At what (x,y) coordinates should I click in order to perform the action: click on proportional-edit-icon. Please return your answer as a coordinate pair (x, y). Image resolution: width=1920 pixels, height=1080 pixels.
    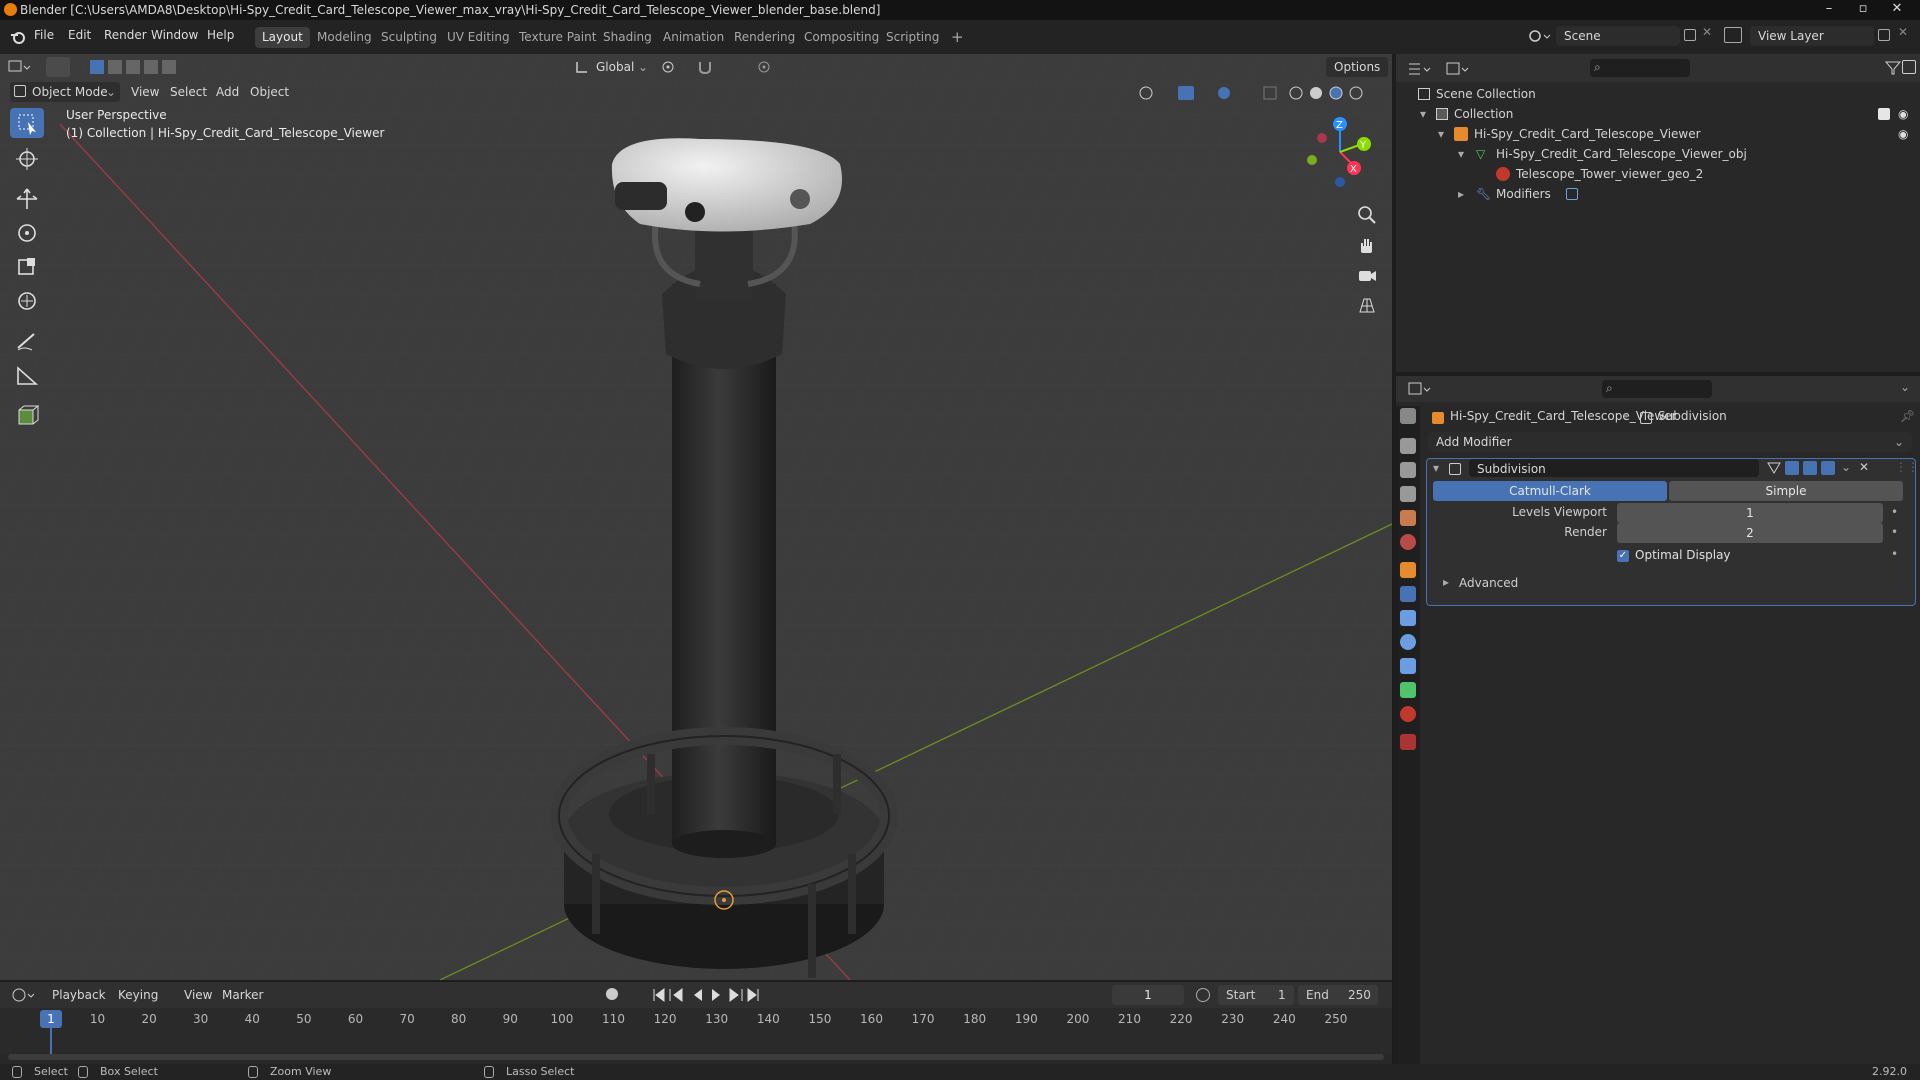
    Looking at the image, I should click on (764, 67).